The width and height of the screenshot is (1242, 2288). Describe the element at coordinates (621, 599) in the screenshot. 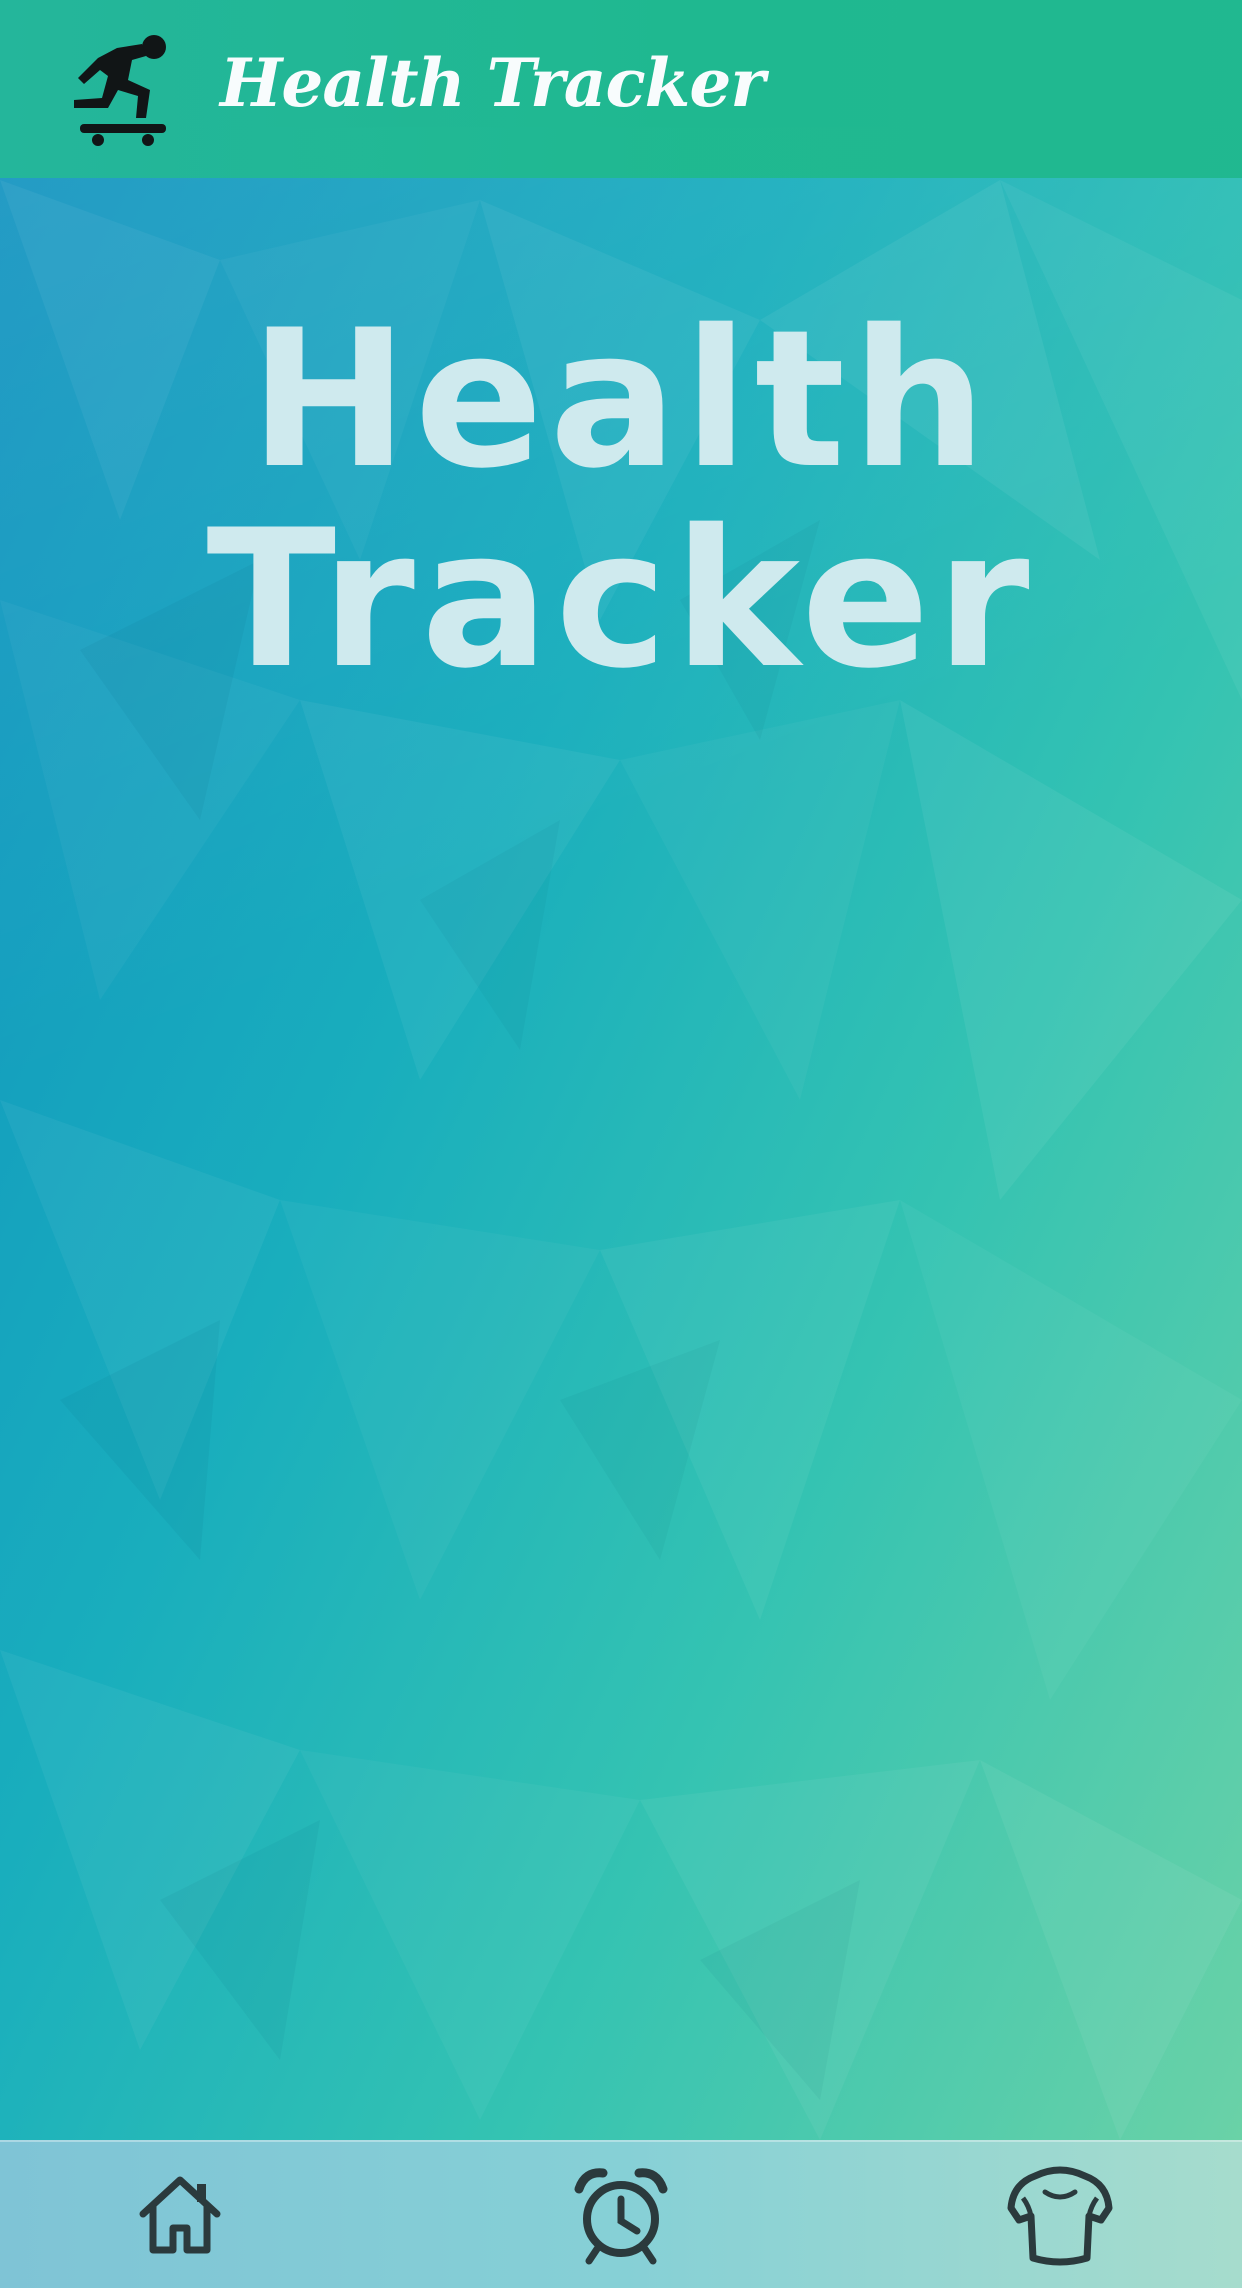

I see `hero-title-line-2: Tracker` at that location.